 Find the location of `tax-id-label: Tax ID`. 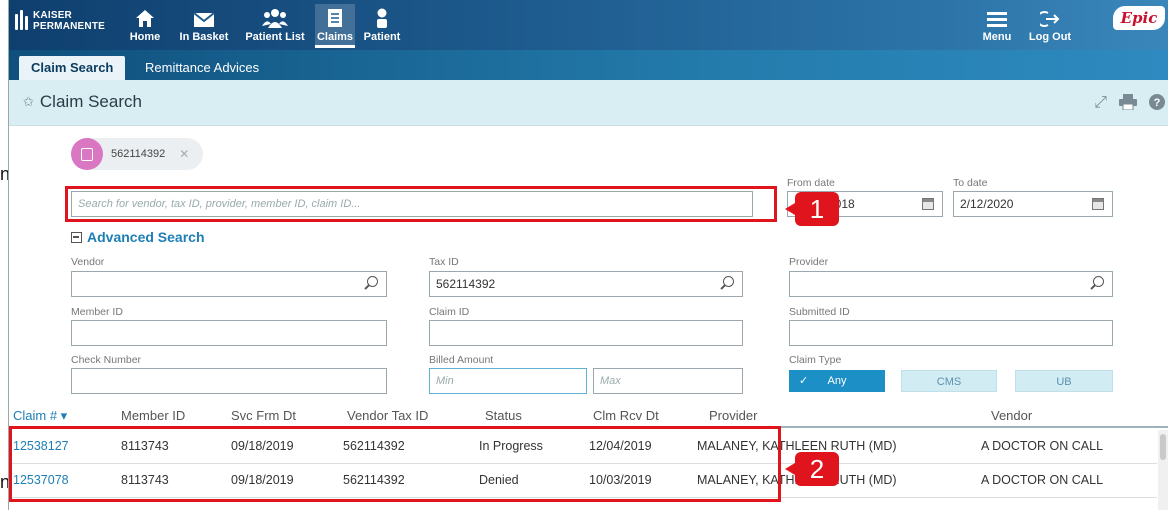

tax-id-label: Tax ID is located at coordinates (444, 262).